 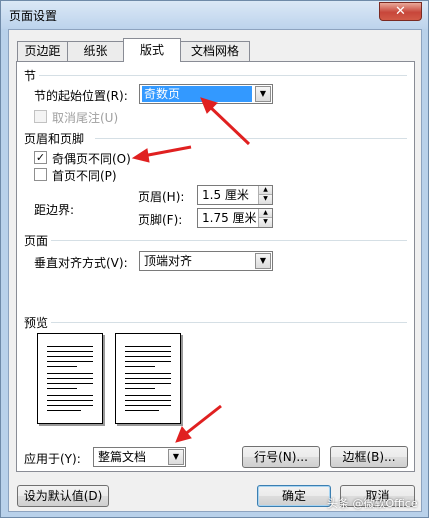 I want to click on header-distance-label: 页眉(H):, so click(x=161, y=197).